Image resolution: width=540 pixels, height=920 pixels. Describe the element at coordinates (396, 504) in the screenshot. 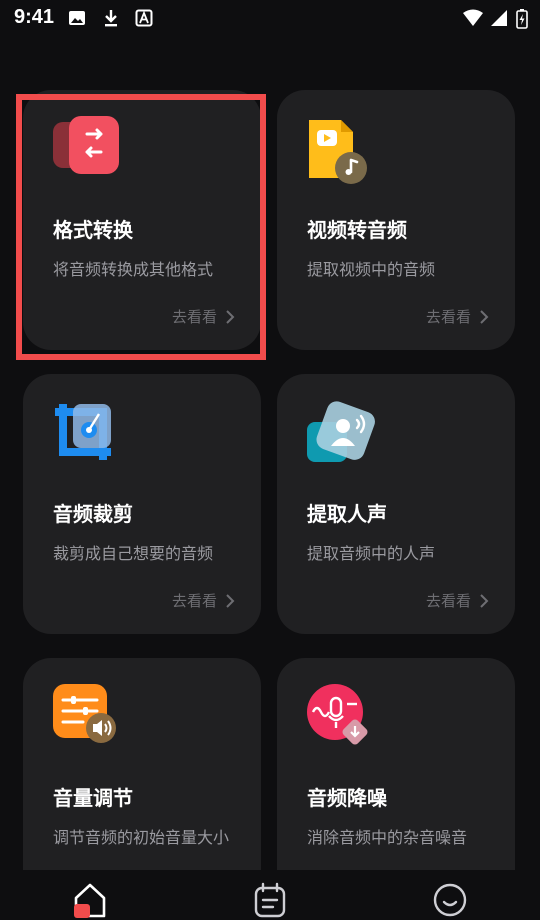

I see `card-vocal-extract: 提取人声 提取音频中的人声 去看看` at that location.